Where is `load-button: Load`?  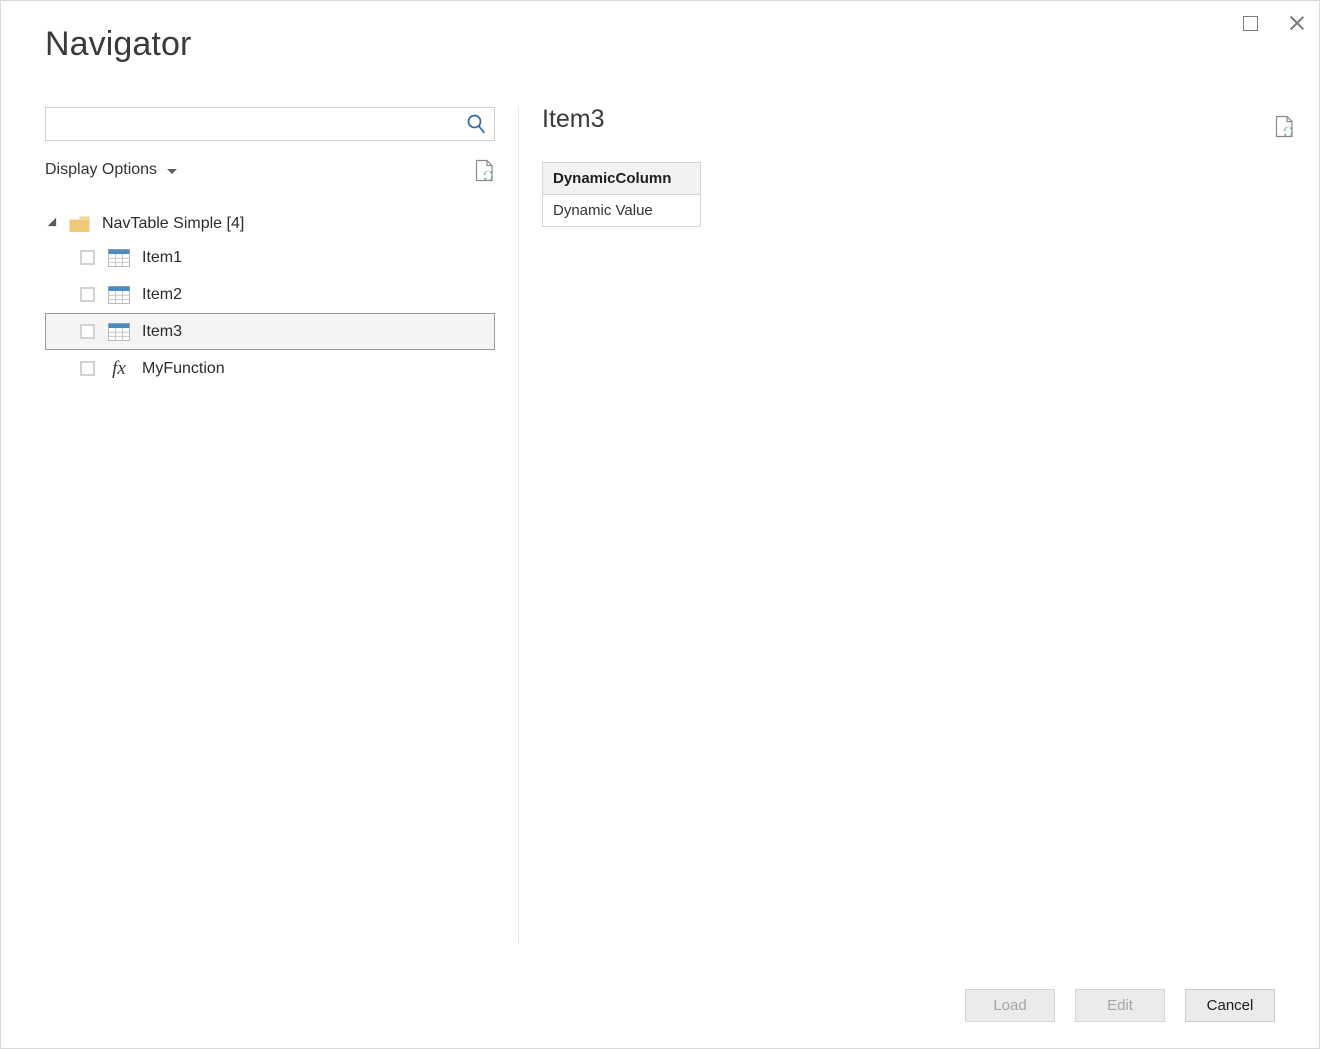
load-button: Load is located at coordinates (1010, 1005).